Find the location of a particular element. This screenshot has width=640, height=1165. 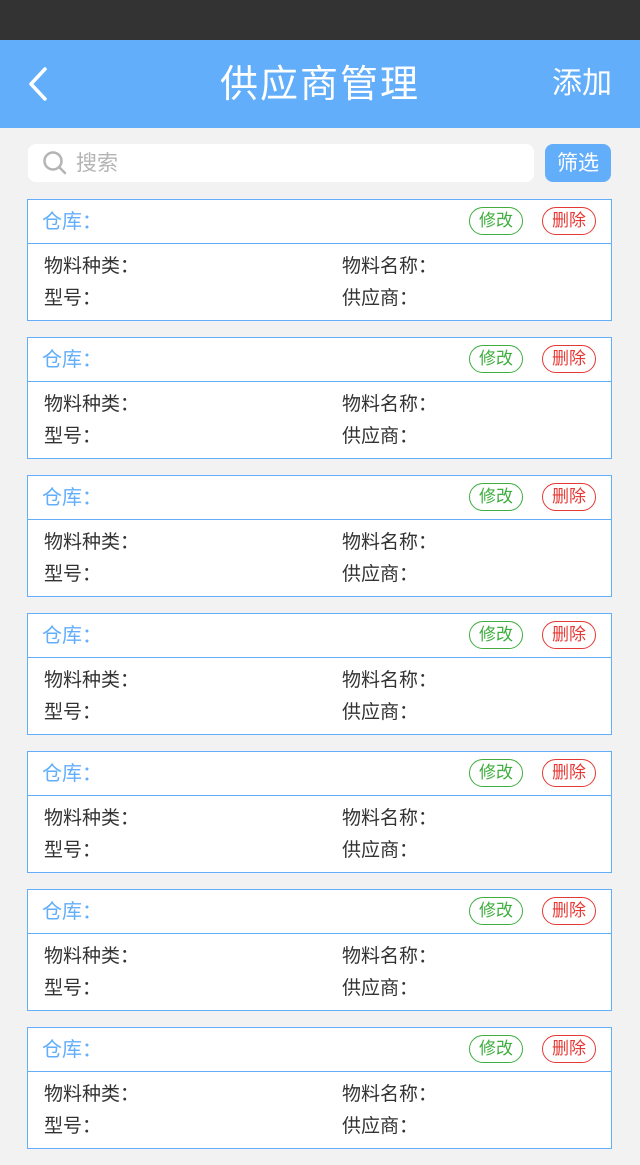

back-button is located at coordinates (38, 84).